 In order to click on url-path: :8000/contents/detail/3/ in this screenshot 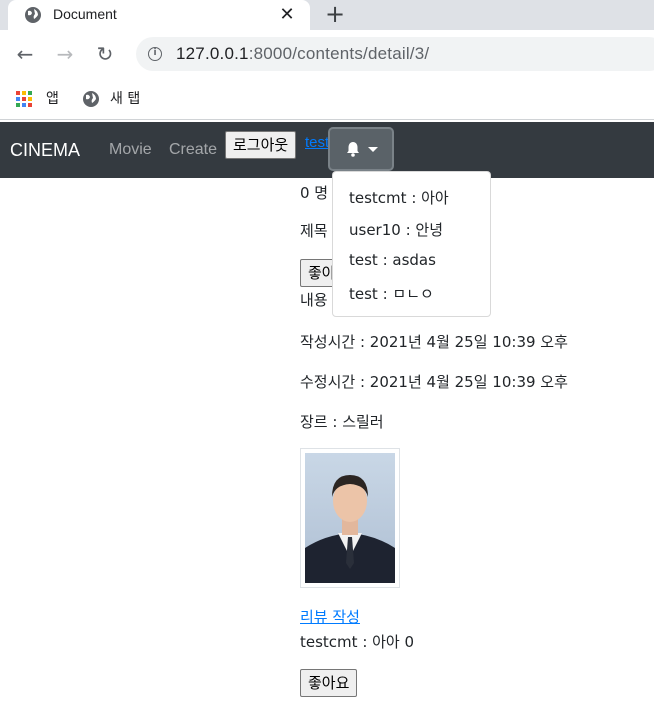, I will do `click(339, 53)`.